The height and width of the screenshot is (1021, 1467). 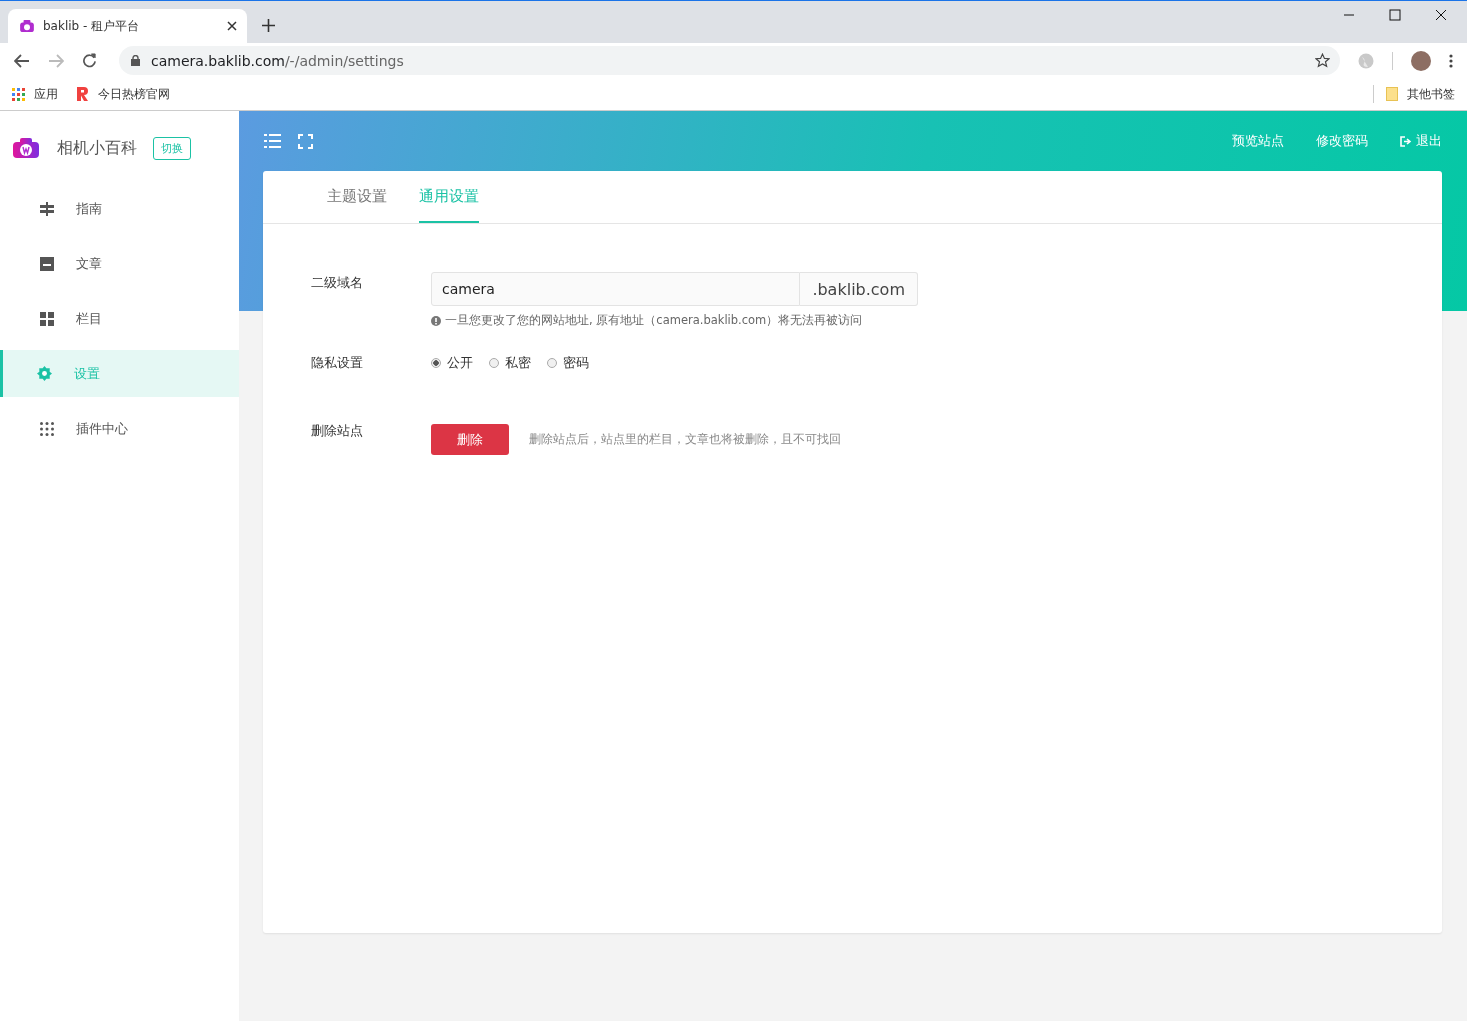 What do you see at coordinates (470, 439) in the screenshot?
I see `delete-button: 删除` at bounding box center [470, 439].